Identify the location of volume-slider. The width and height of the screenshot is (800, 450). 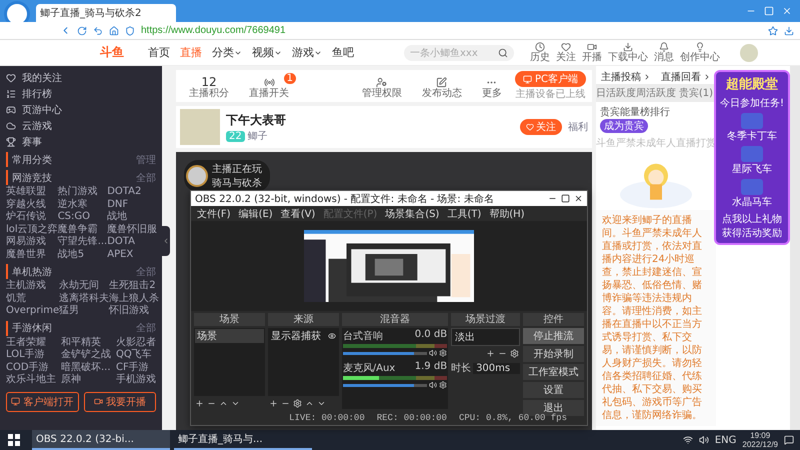
(385, 353).